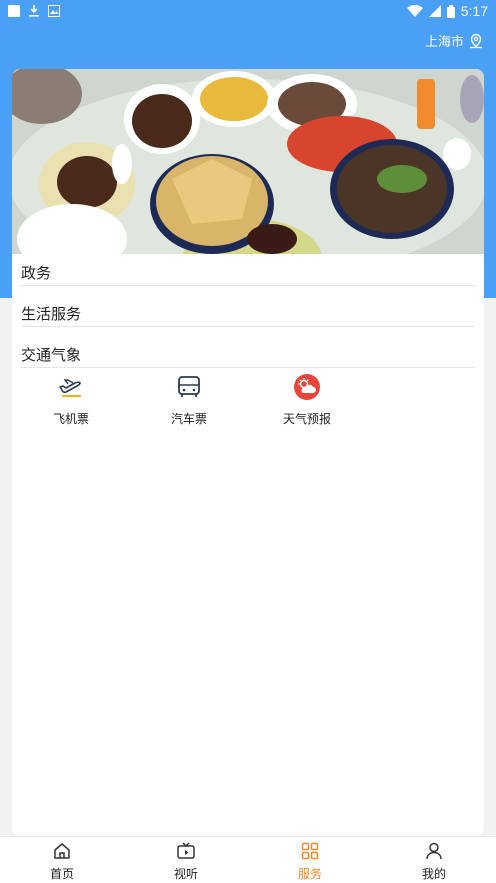 This screenshot has width=496, height=883. I want to click on service-weather-forecast: 天气预报, so click(307, 399).